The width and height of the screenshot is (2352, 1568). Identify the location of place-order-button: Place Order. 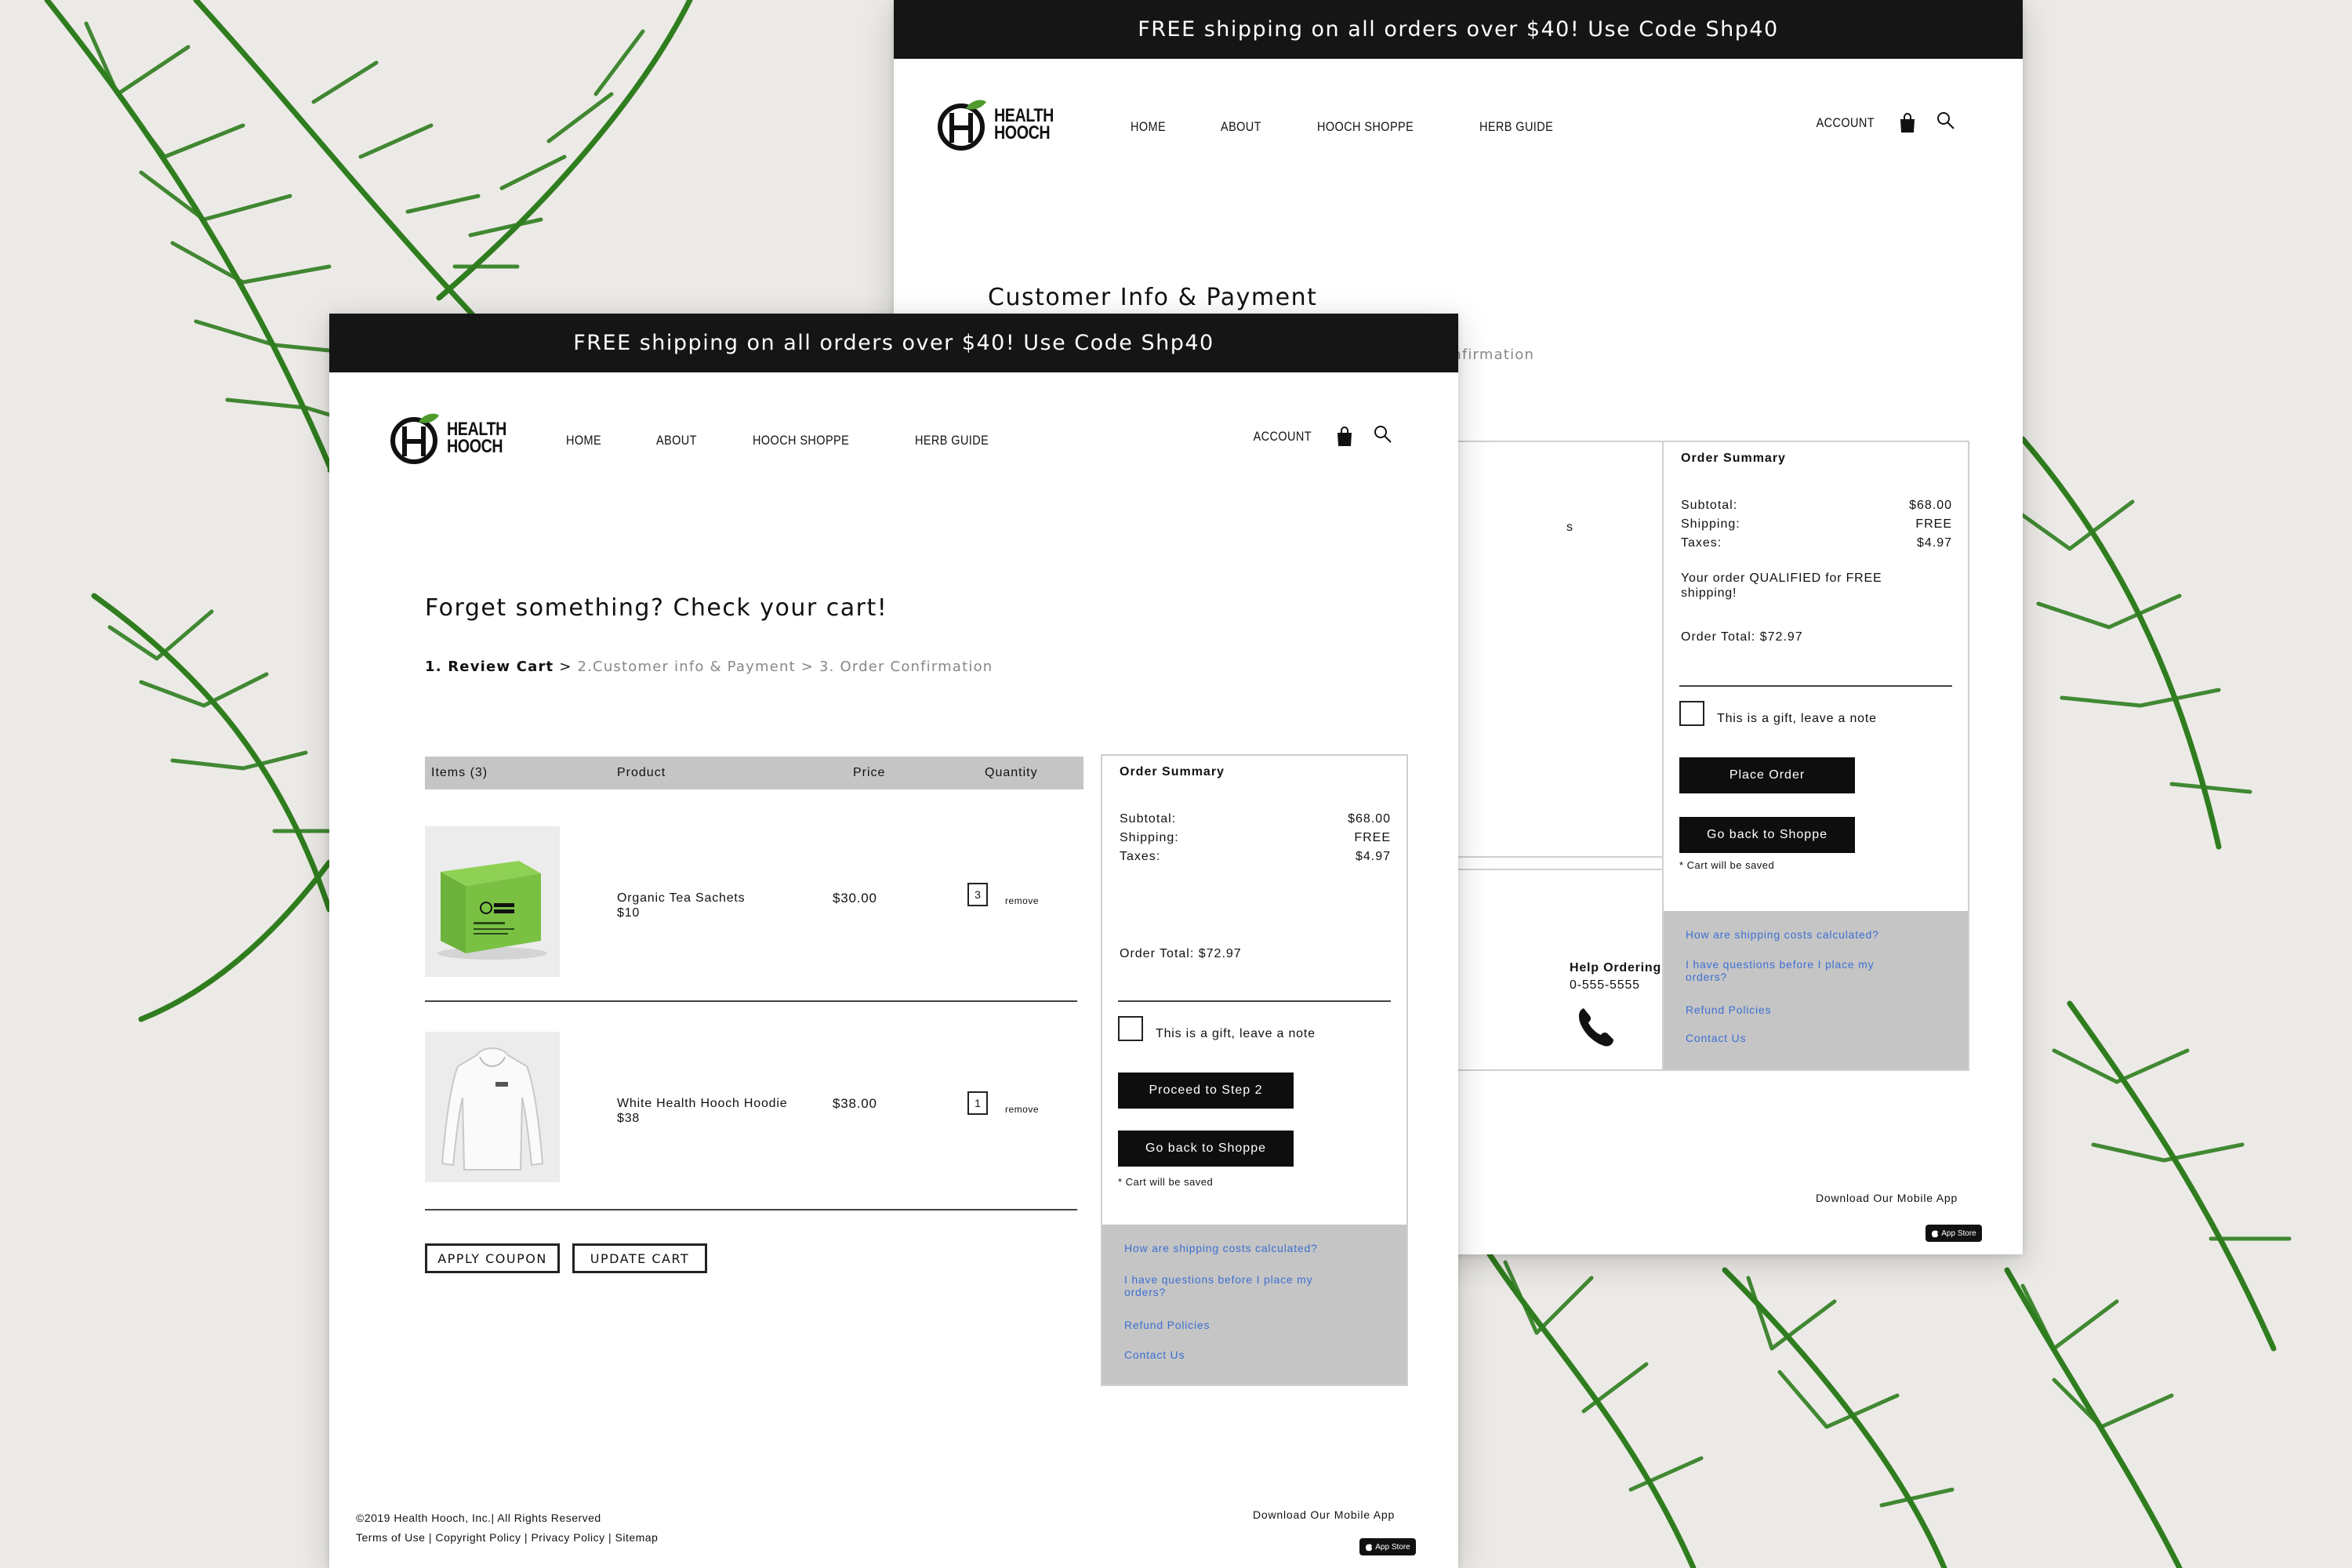
(1767, 775).